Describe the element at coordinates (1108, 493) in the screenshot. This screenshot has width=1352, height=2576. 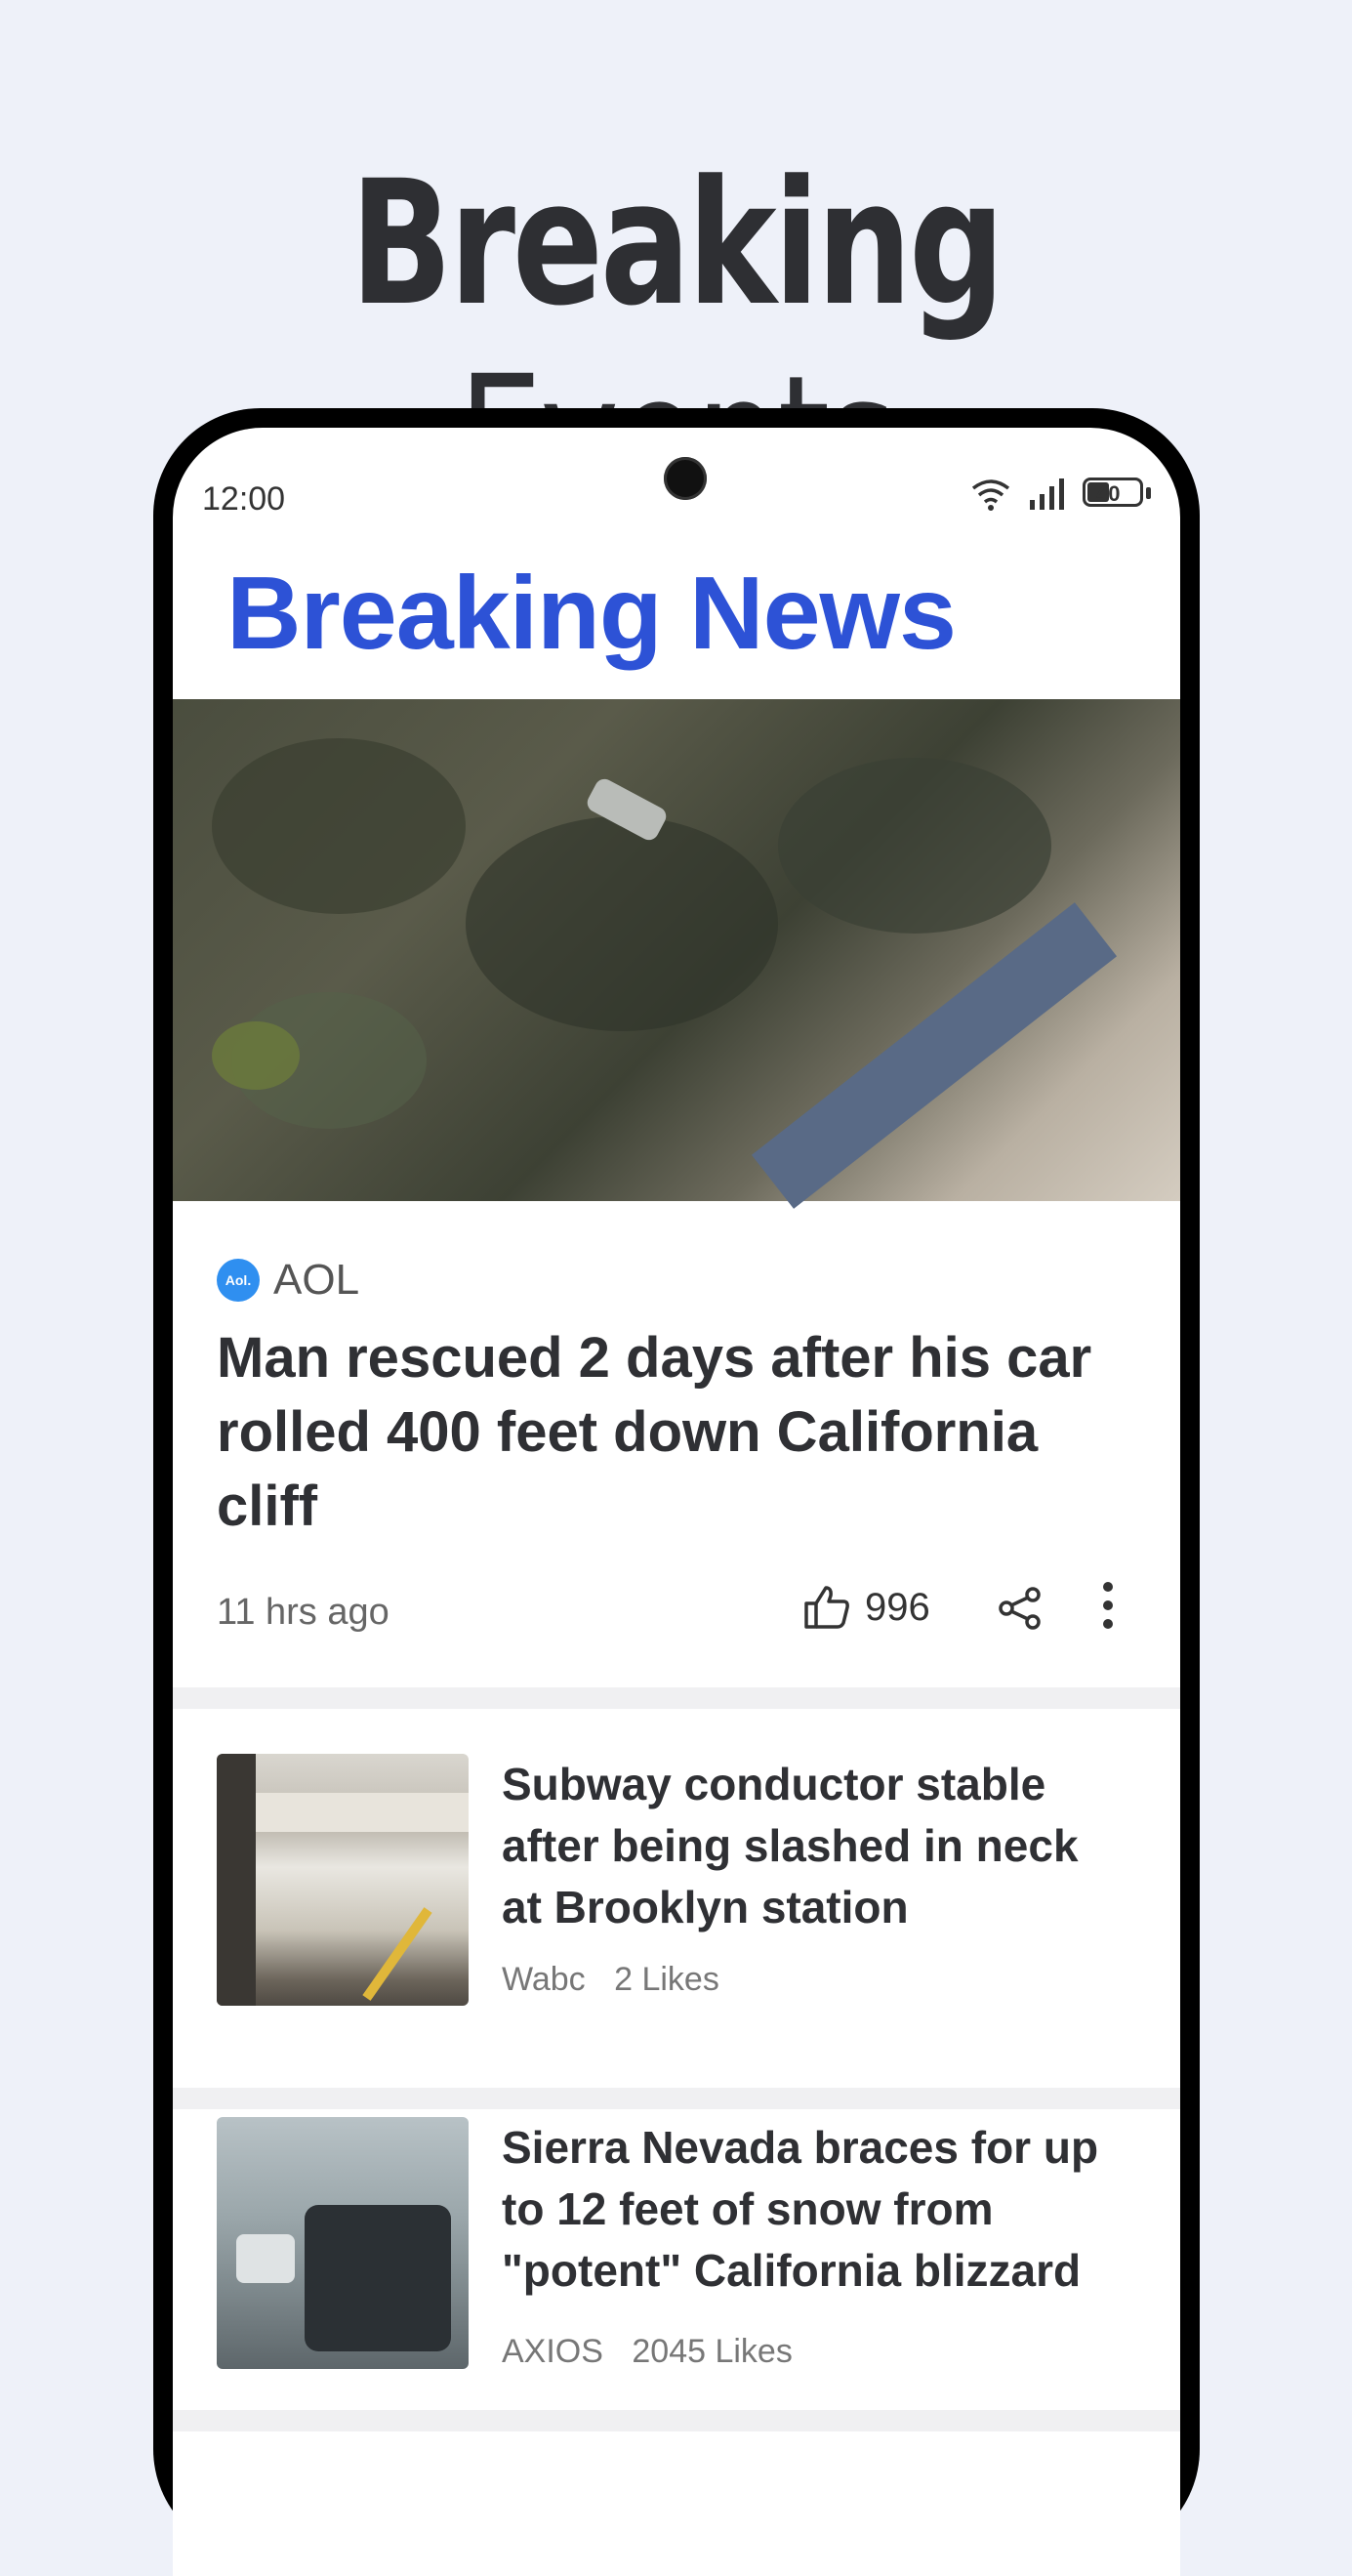
I see `battery-level: 40` at that location.